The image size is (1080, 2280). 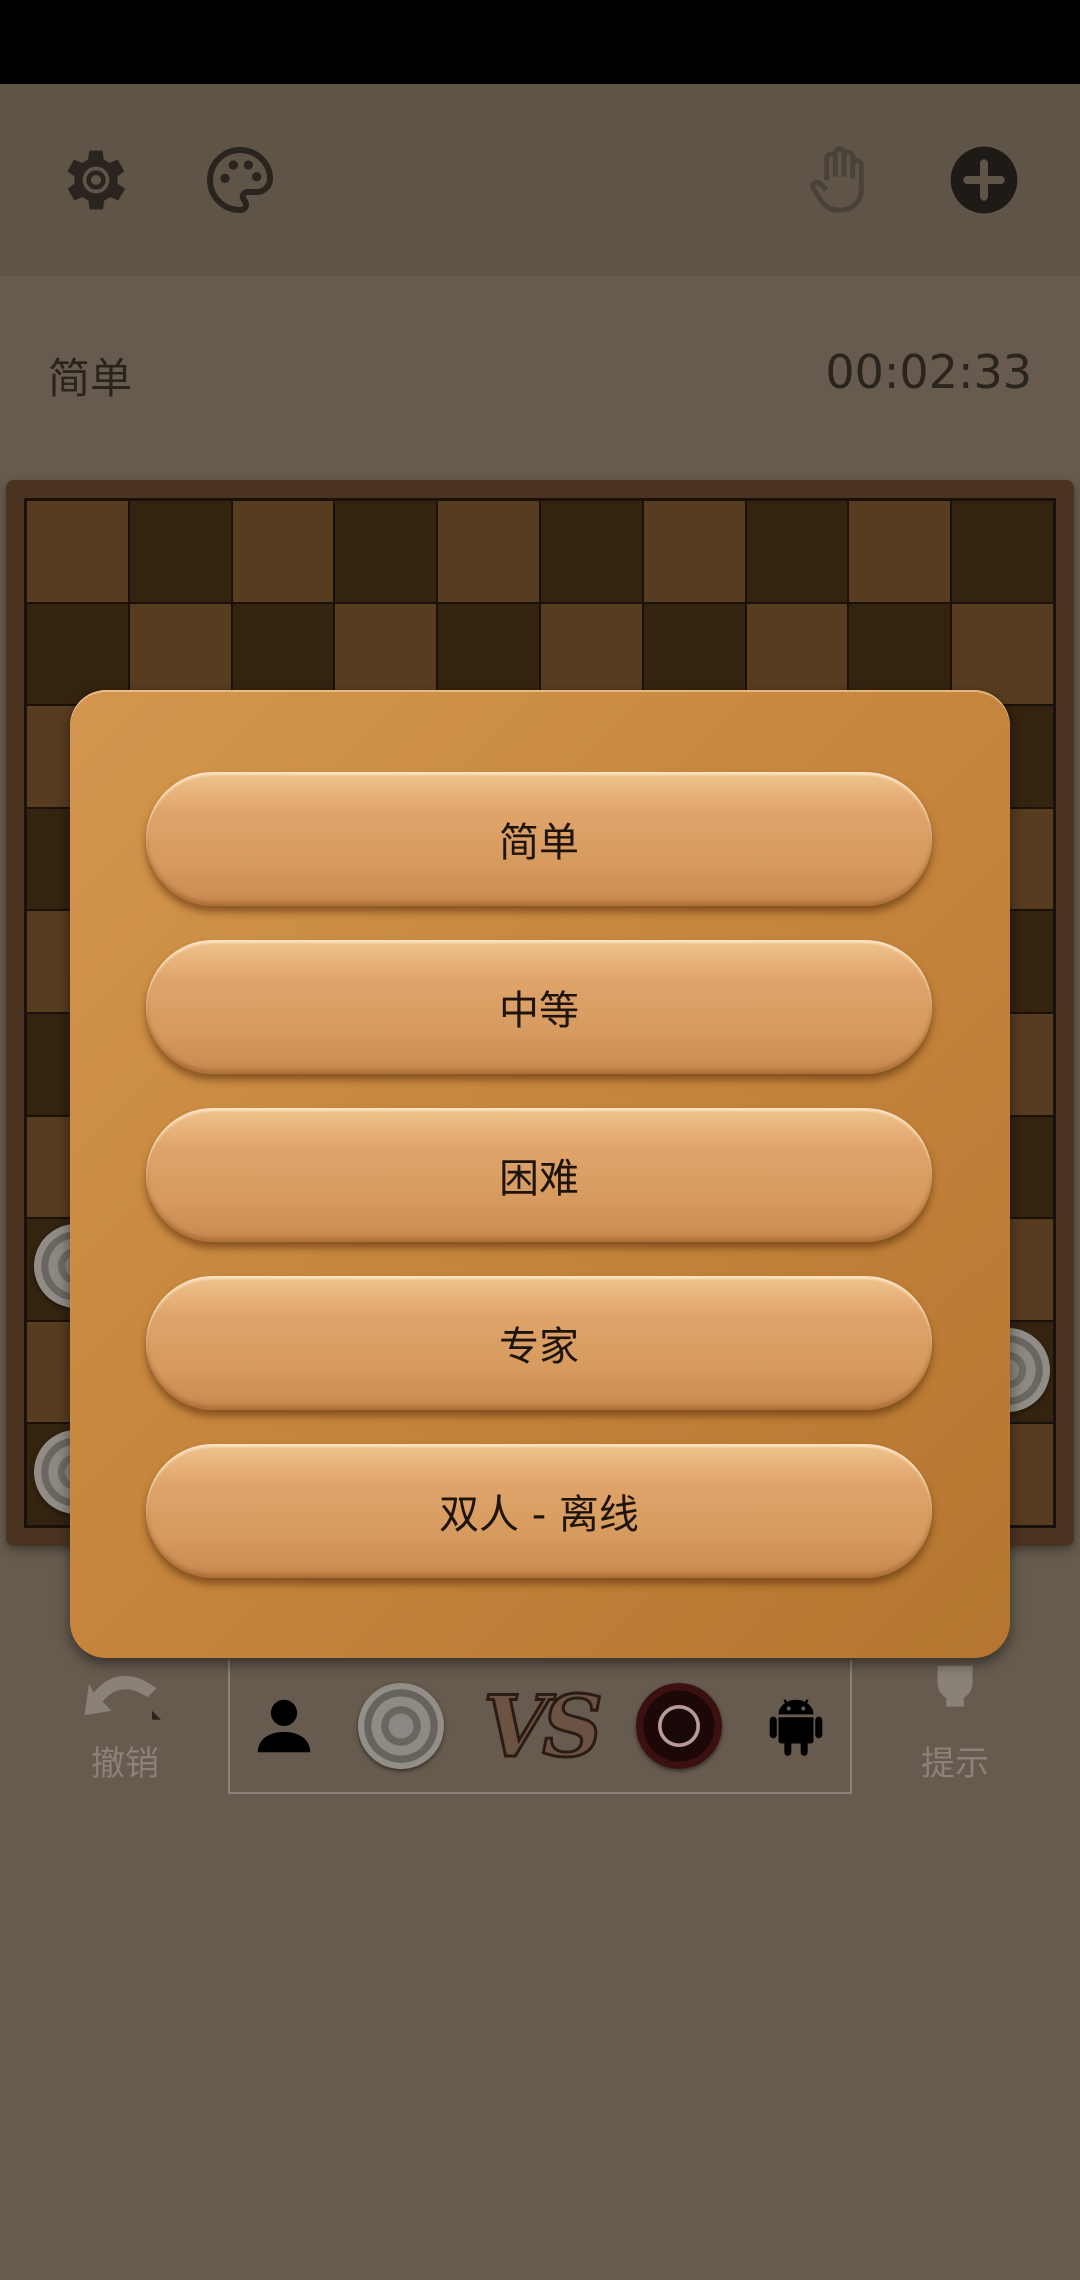 I want to click on top-toolbar, so click(x=540, y=180).